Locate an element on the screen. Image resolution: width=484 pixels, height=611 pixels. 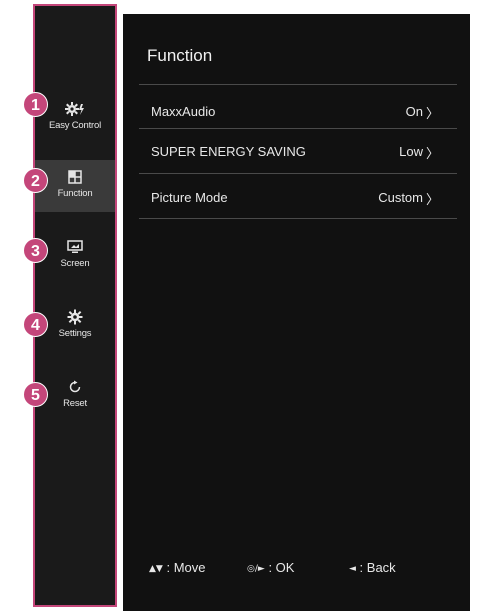
callout-badge-4: 4 is located at coordinates (35, 324).